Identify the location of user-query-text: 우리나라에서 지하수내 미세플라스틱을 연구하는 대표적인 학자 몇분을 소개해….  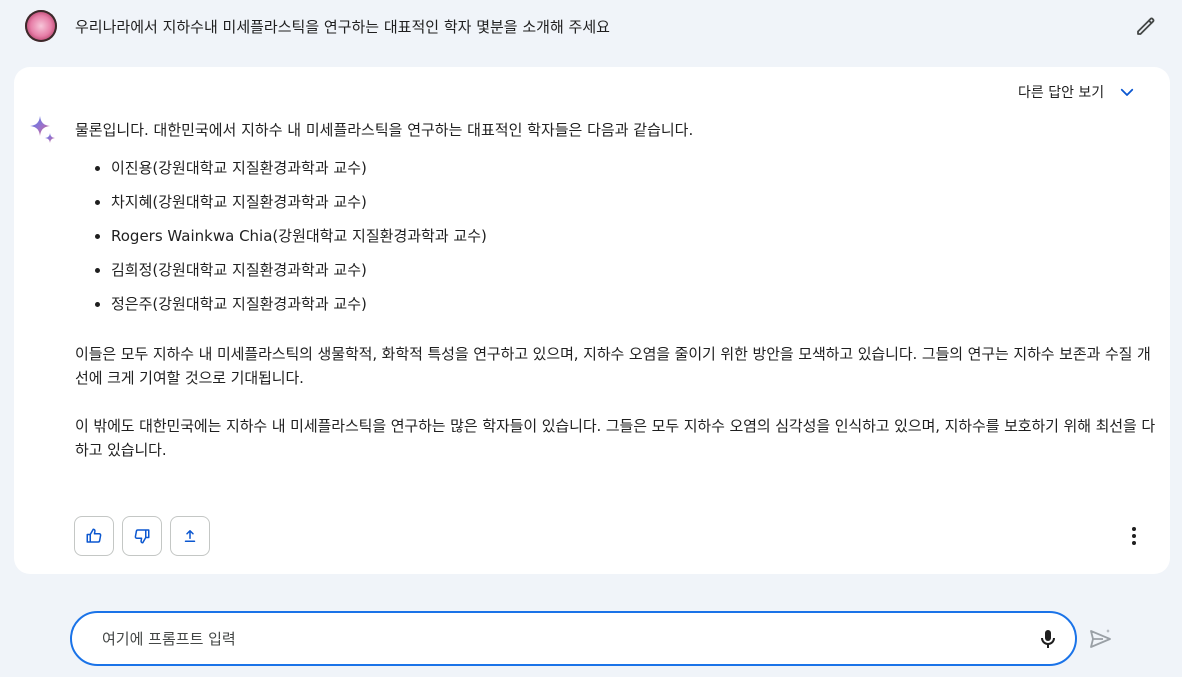
(342, 27).